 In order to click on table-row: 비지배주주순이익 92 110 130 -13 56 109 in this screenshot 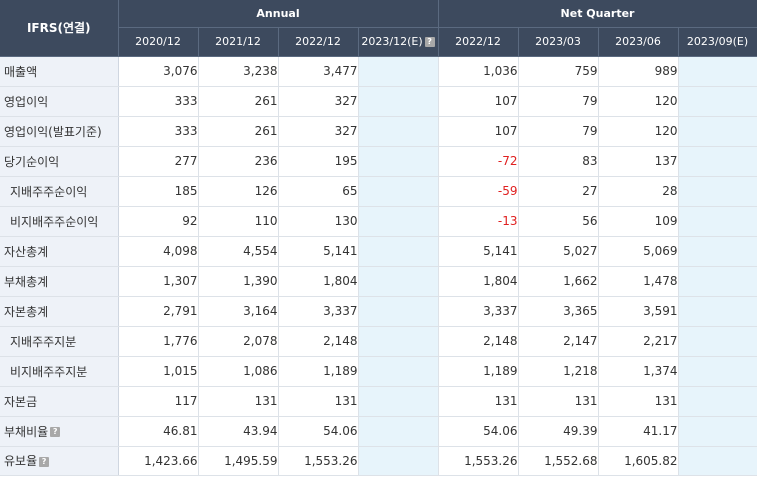, I will do `click(378, 221)`.